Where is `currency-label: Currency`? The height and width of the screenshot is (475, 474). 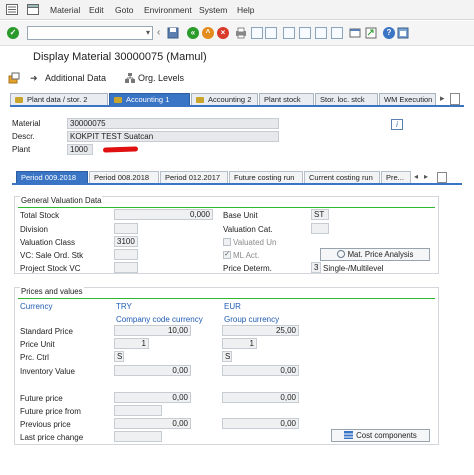
currency-label: Currency is located at coordinates (36, 306).